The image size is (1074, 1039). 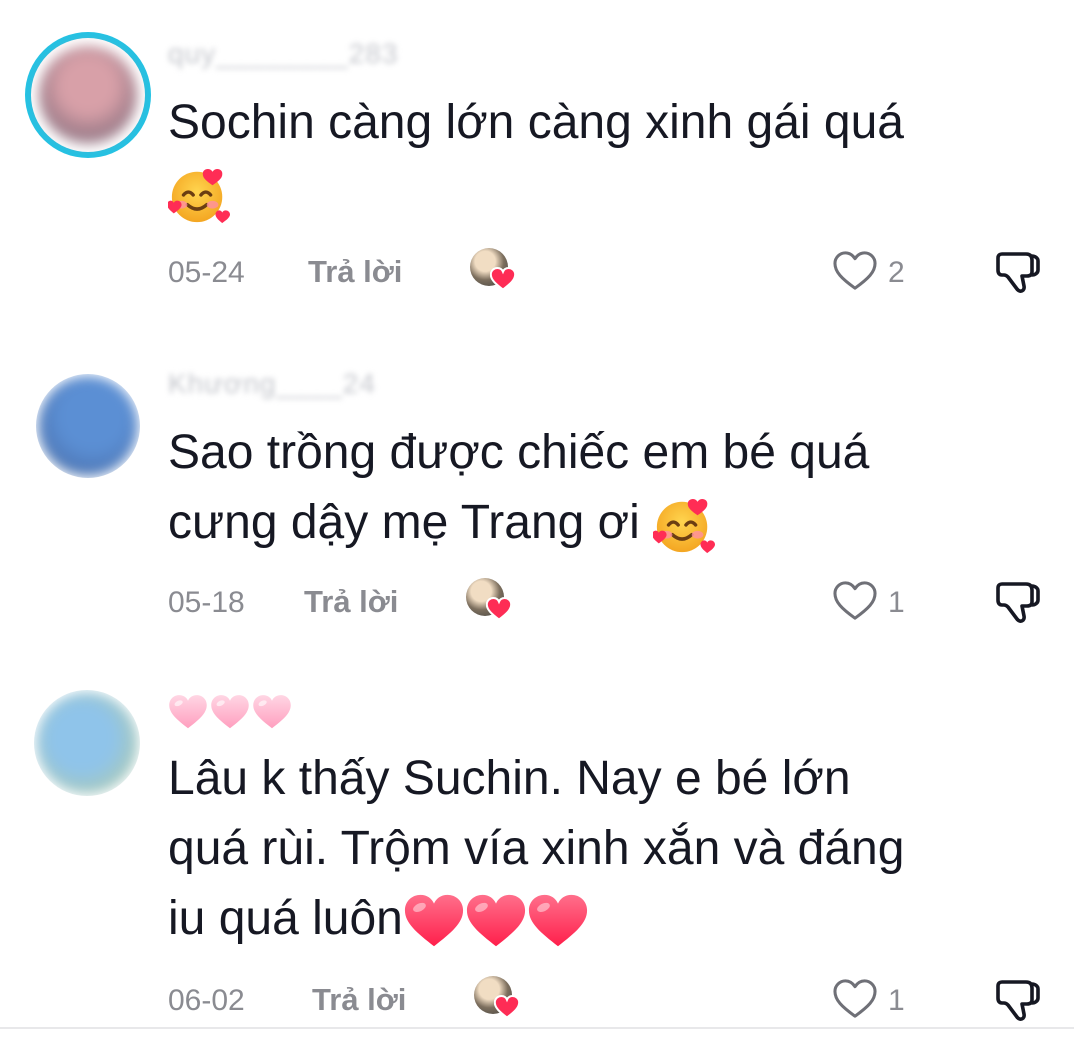 I want to click on comment-text-3-line3: iu quá luôn, so click(x=285, y=918).